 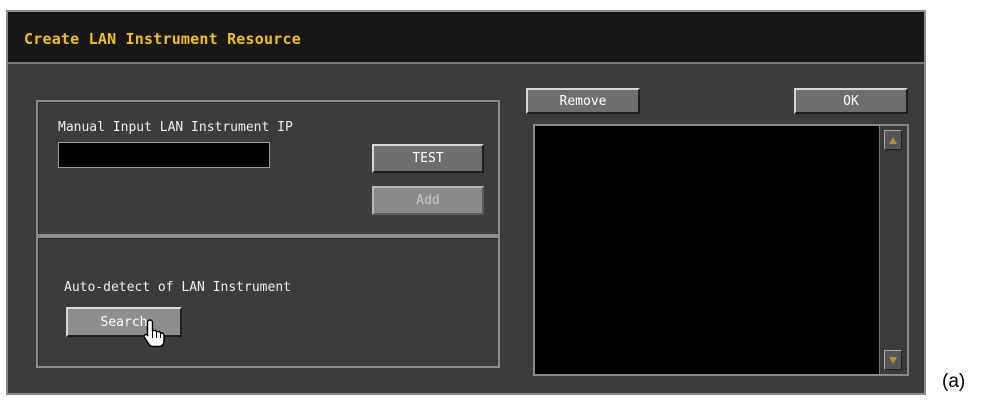 What do you see at coordinates (175, 127) in the screenshot?
I see `manual-input-label: Manual Input LAN Instrument IP` at bounding box center [175, 127].